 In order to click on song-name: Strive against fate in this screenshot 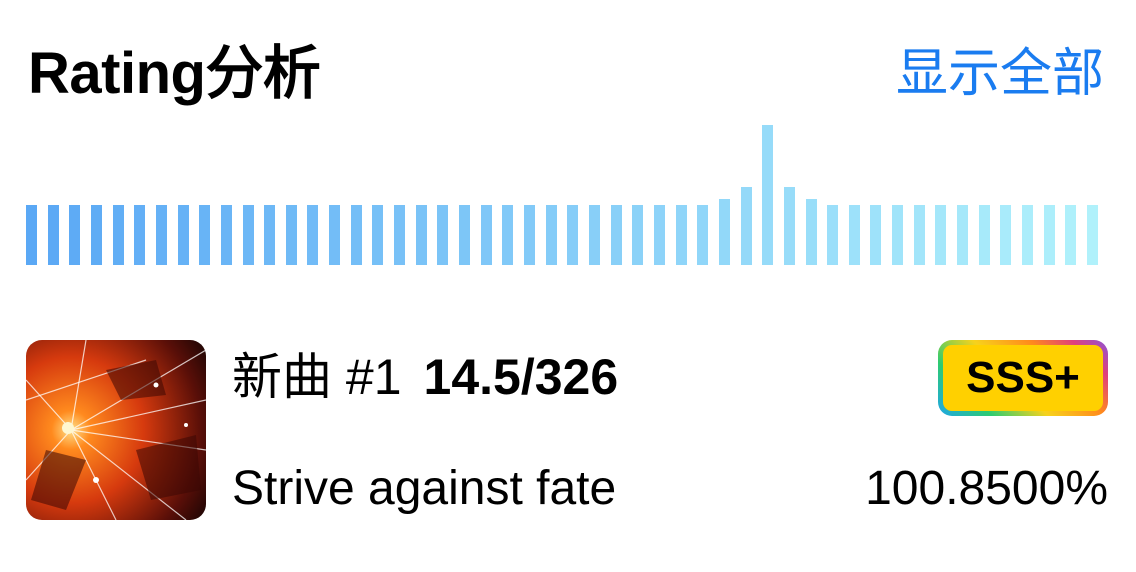, I will do `click(424, 488)`.